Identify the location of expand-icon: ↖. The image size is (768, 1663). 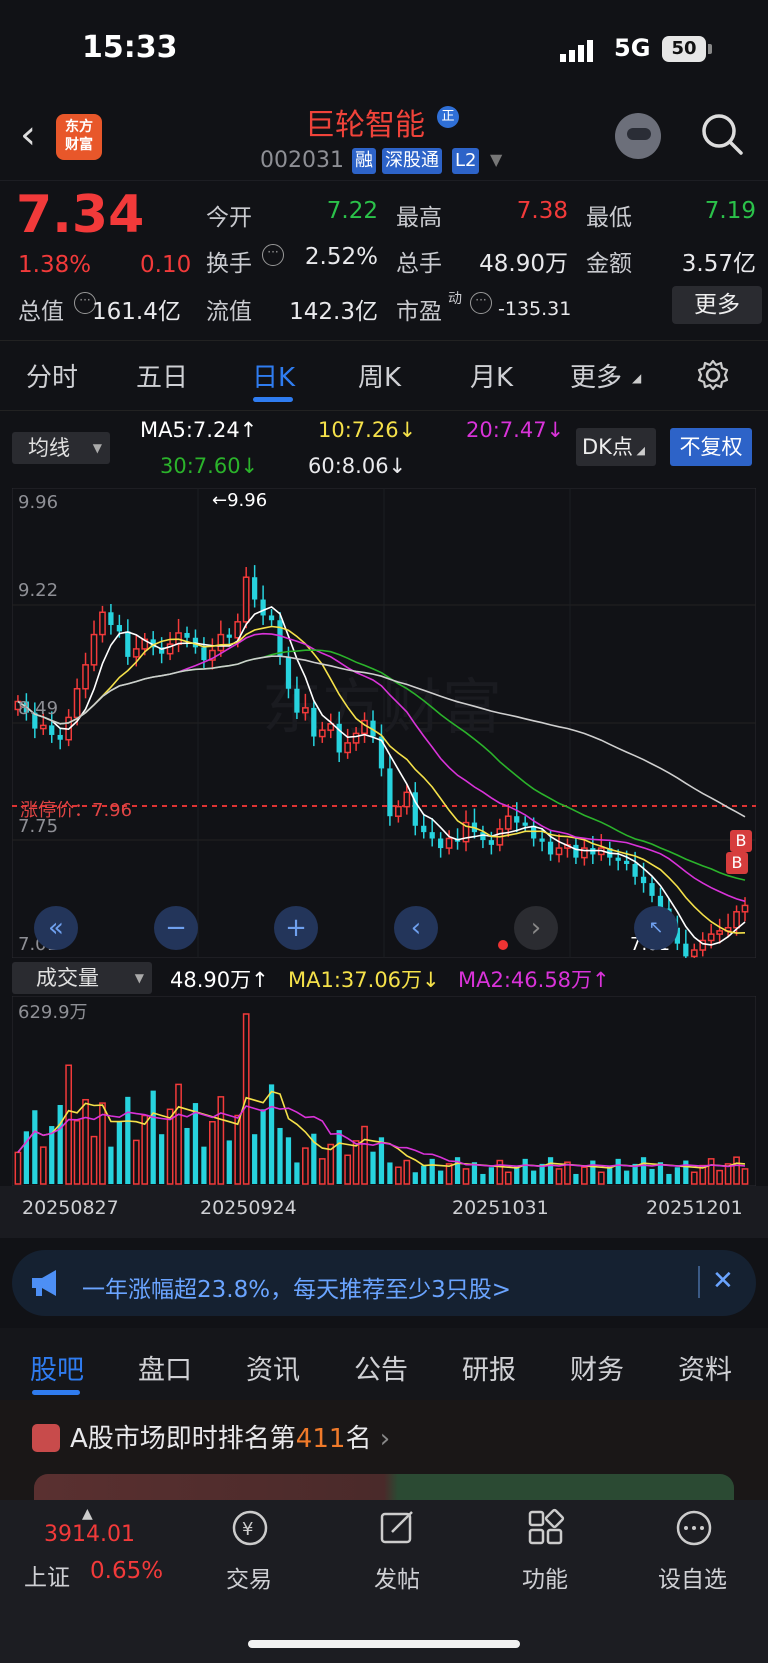
(656, 928).